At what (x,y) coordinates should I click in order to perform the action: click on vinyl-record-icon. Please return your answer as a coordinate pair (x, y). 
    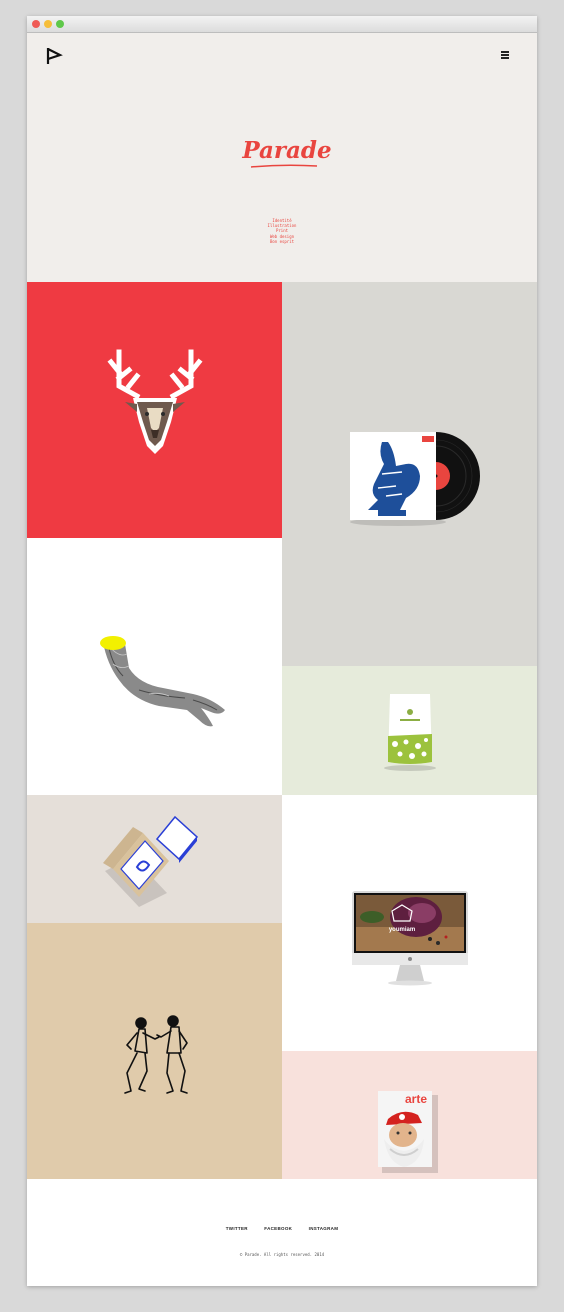
    Looking at the image, I should click on (415, 479).